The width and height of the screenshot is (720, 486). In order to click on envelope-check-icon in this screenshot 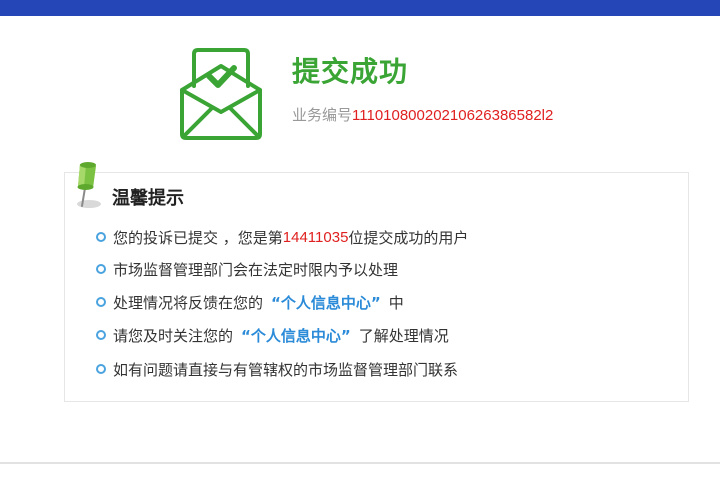, I will do `click(221, 94)`.